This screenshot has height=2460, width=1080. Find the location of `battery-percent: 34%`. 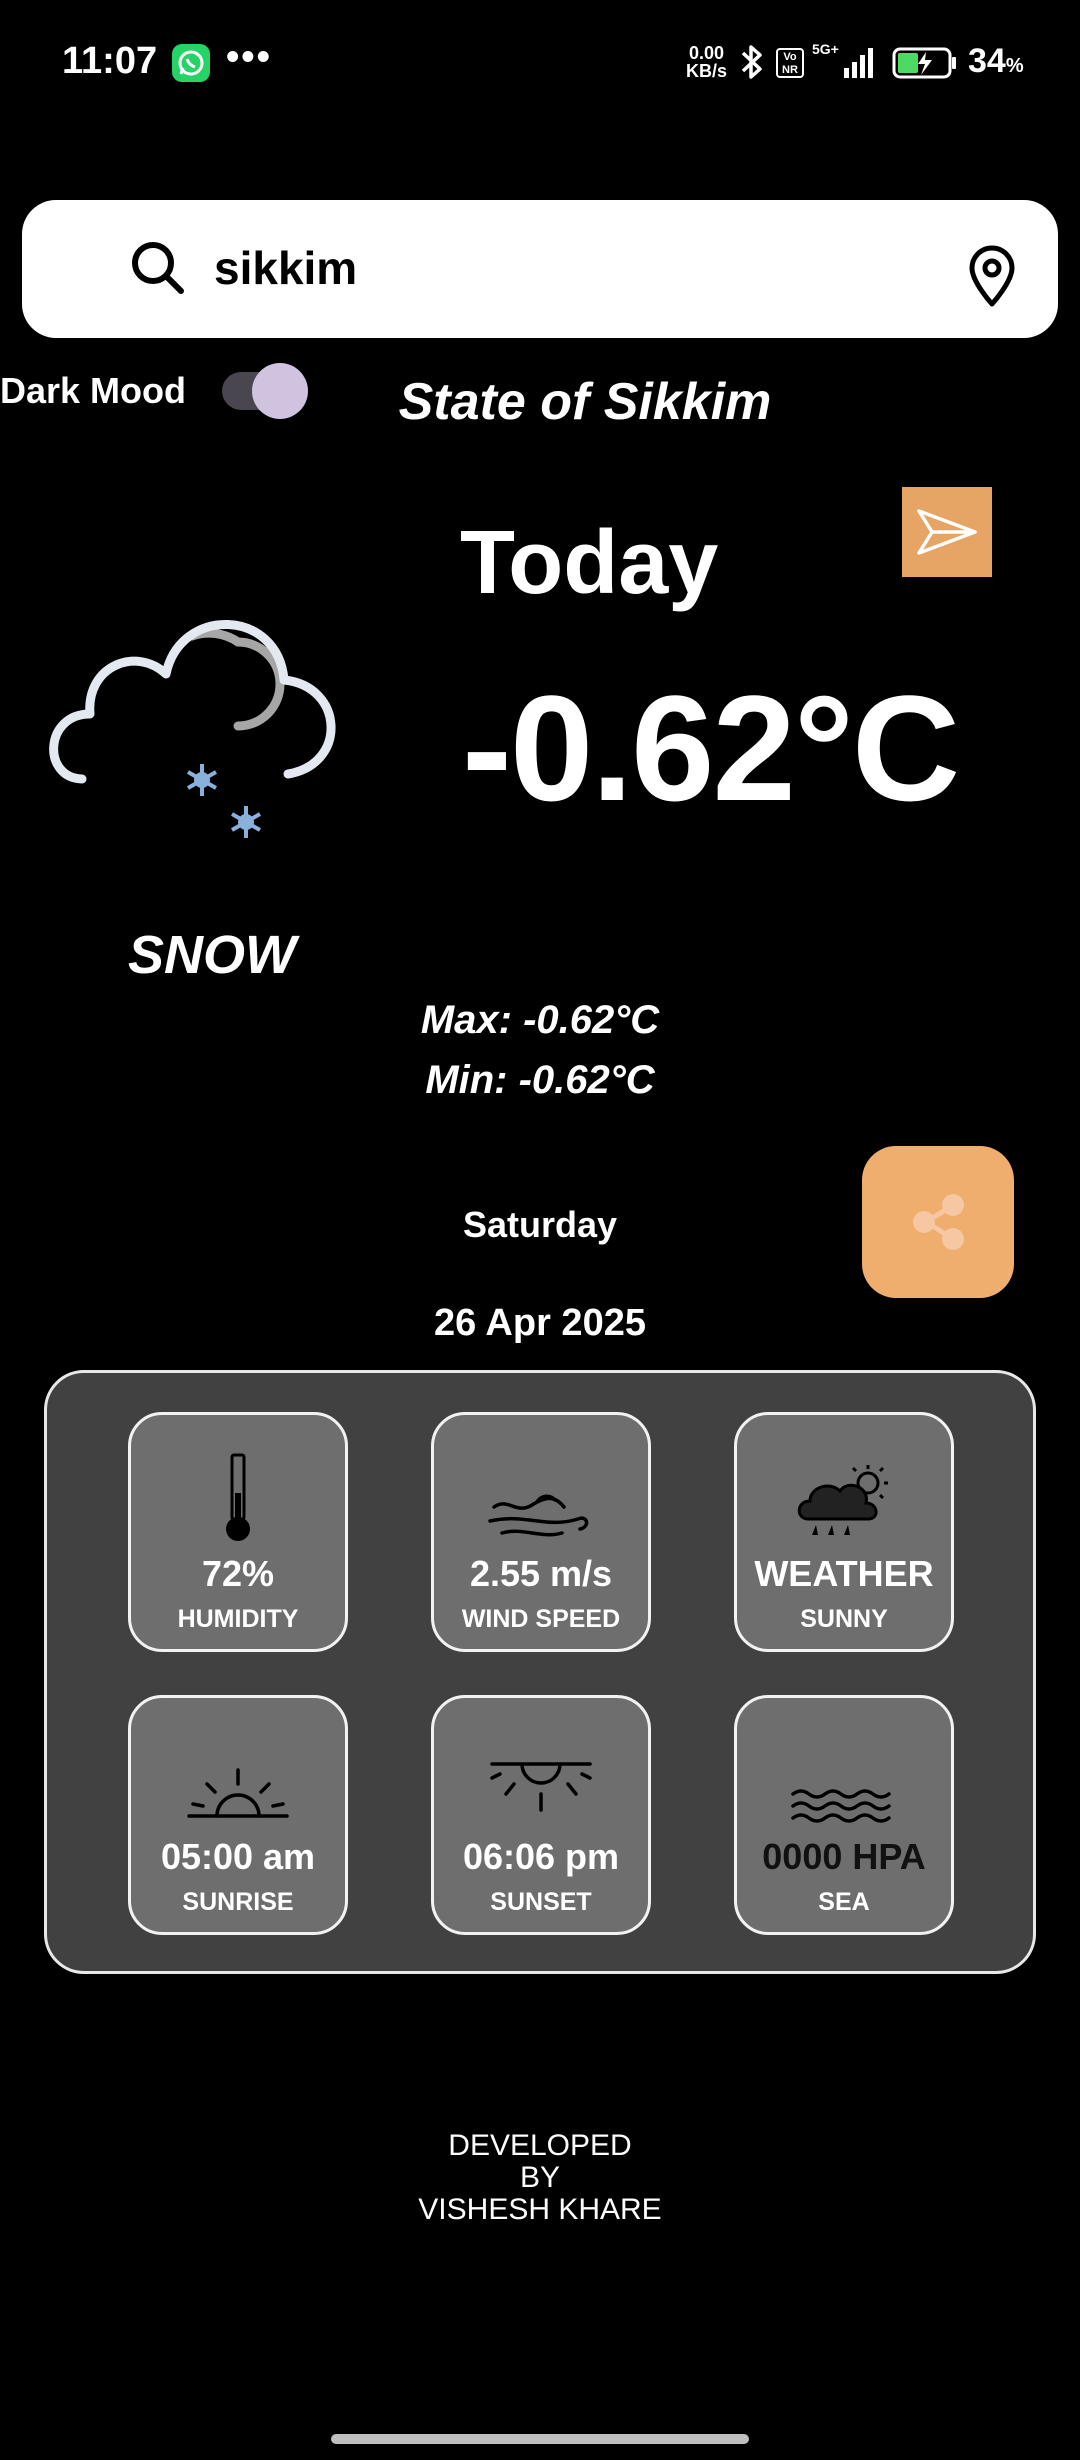

battery-percent: 34% is located at coordinates (996, 61).